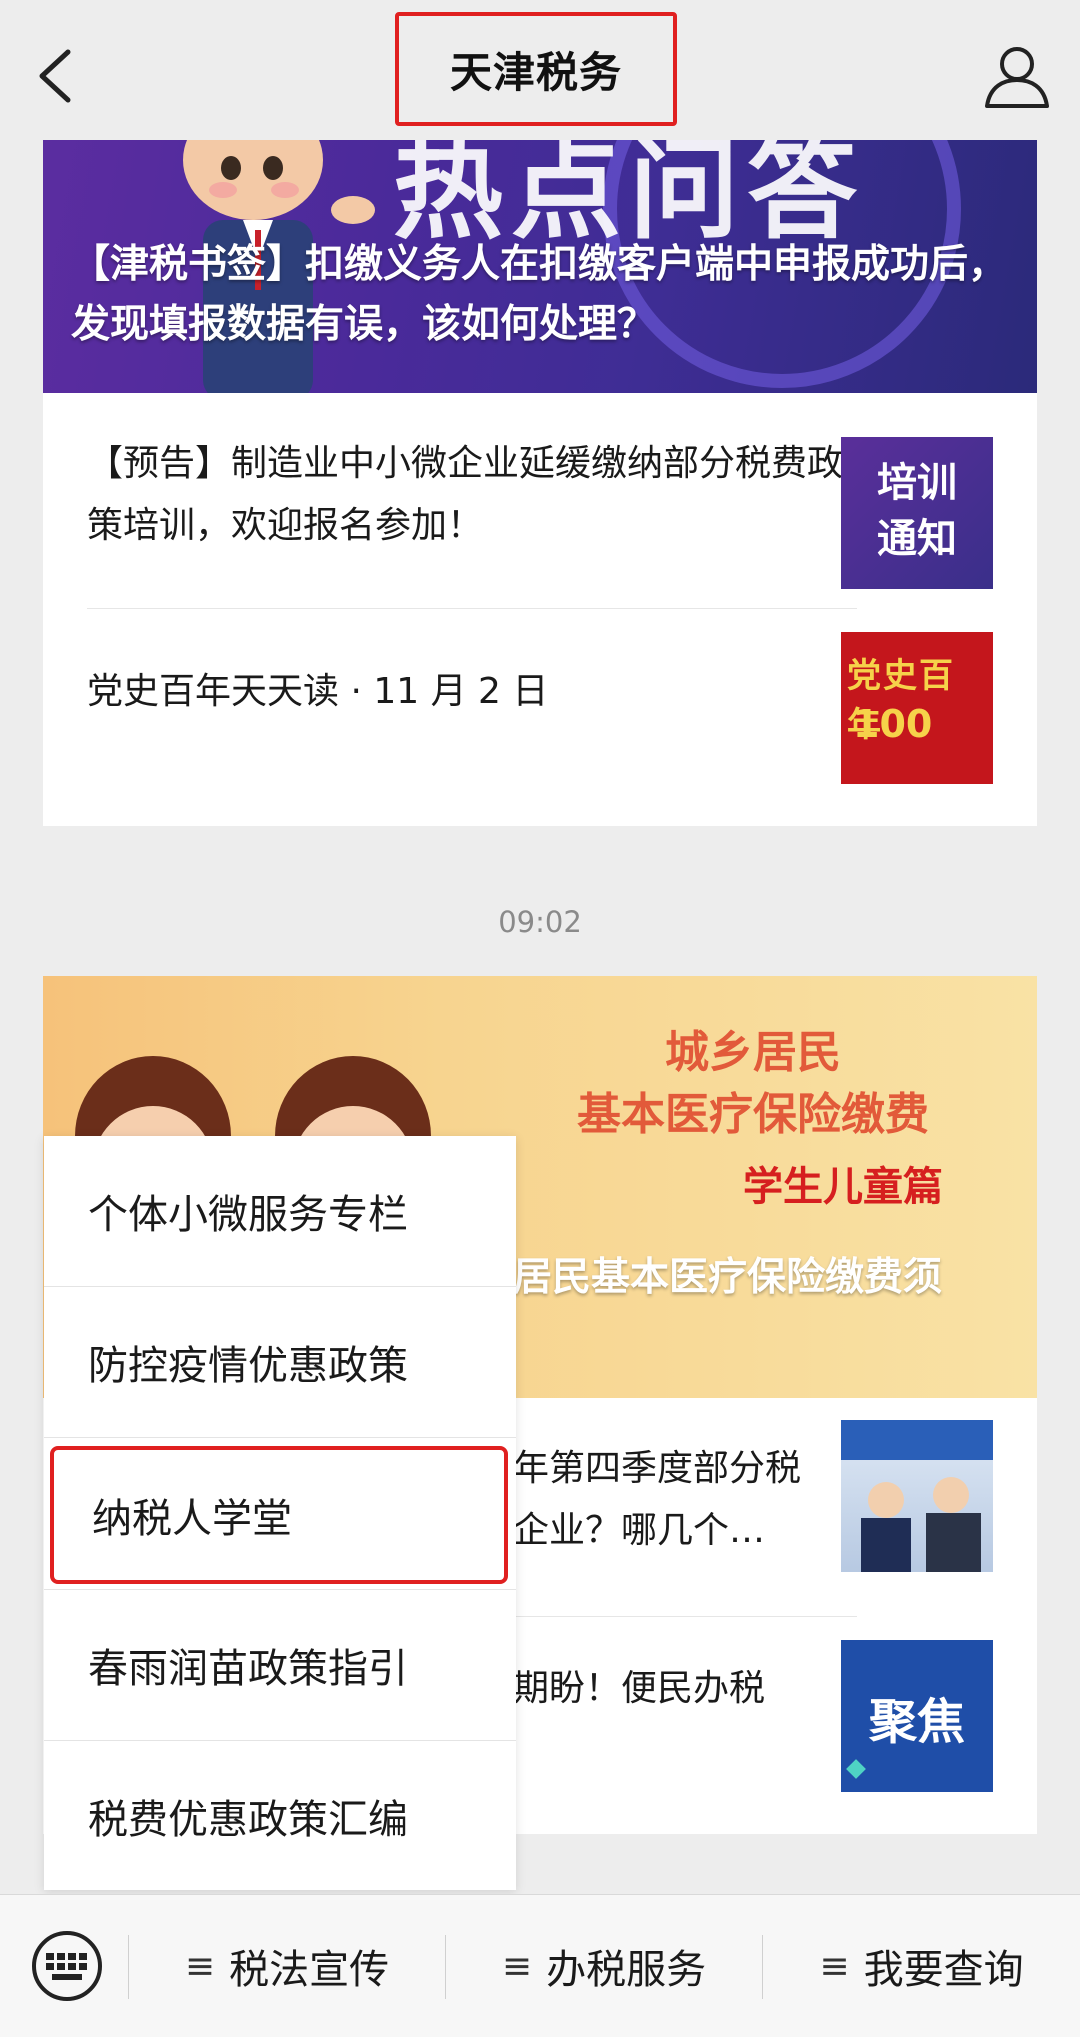 The height and width of the screenshot is (2037, 1080). I want to click on article-thumbnail: 聚焦, so click(917, 1716).